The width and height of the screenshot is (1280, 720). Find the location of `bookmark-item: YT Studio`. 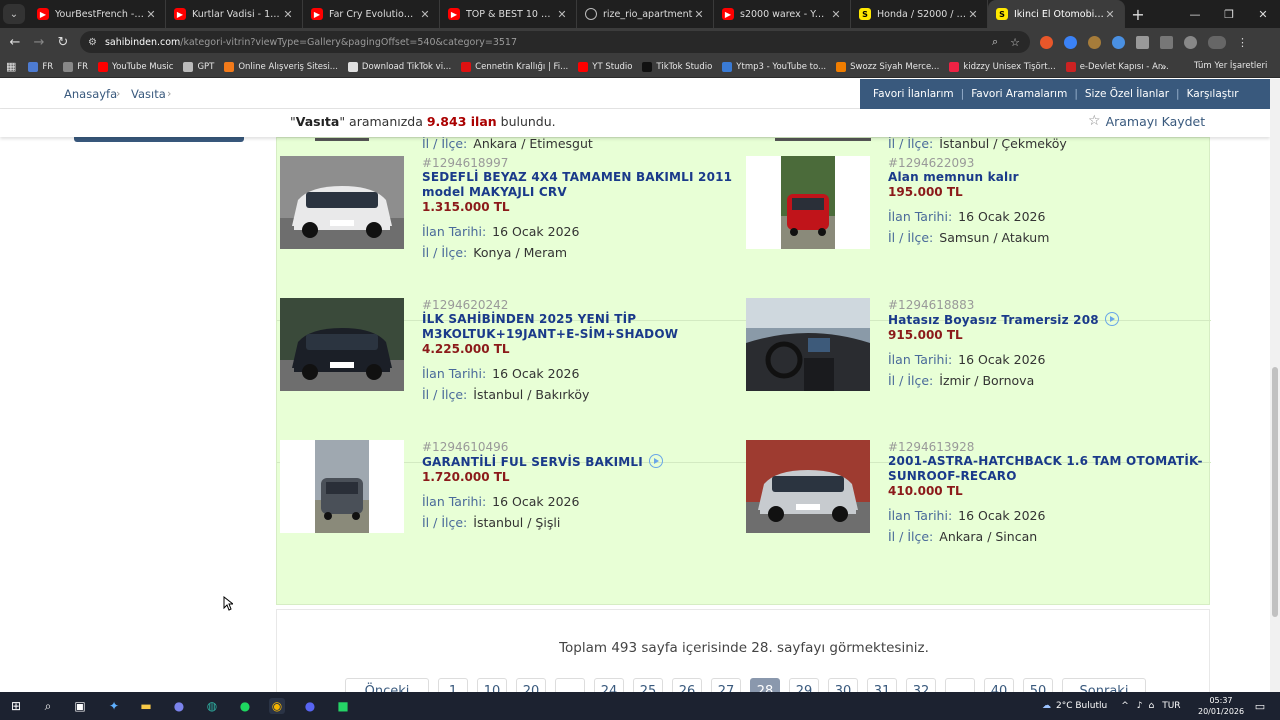

bookmark-item: YT Studio is located at coordinates (605, 66).